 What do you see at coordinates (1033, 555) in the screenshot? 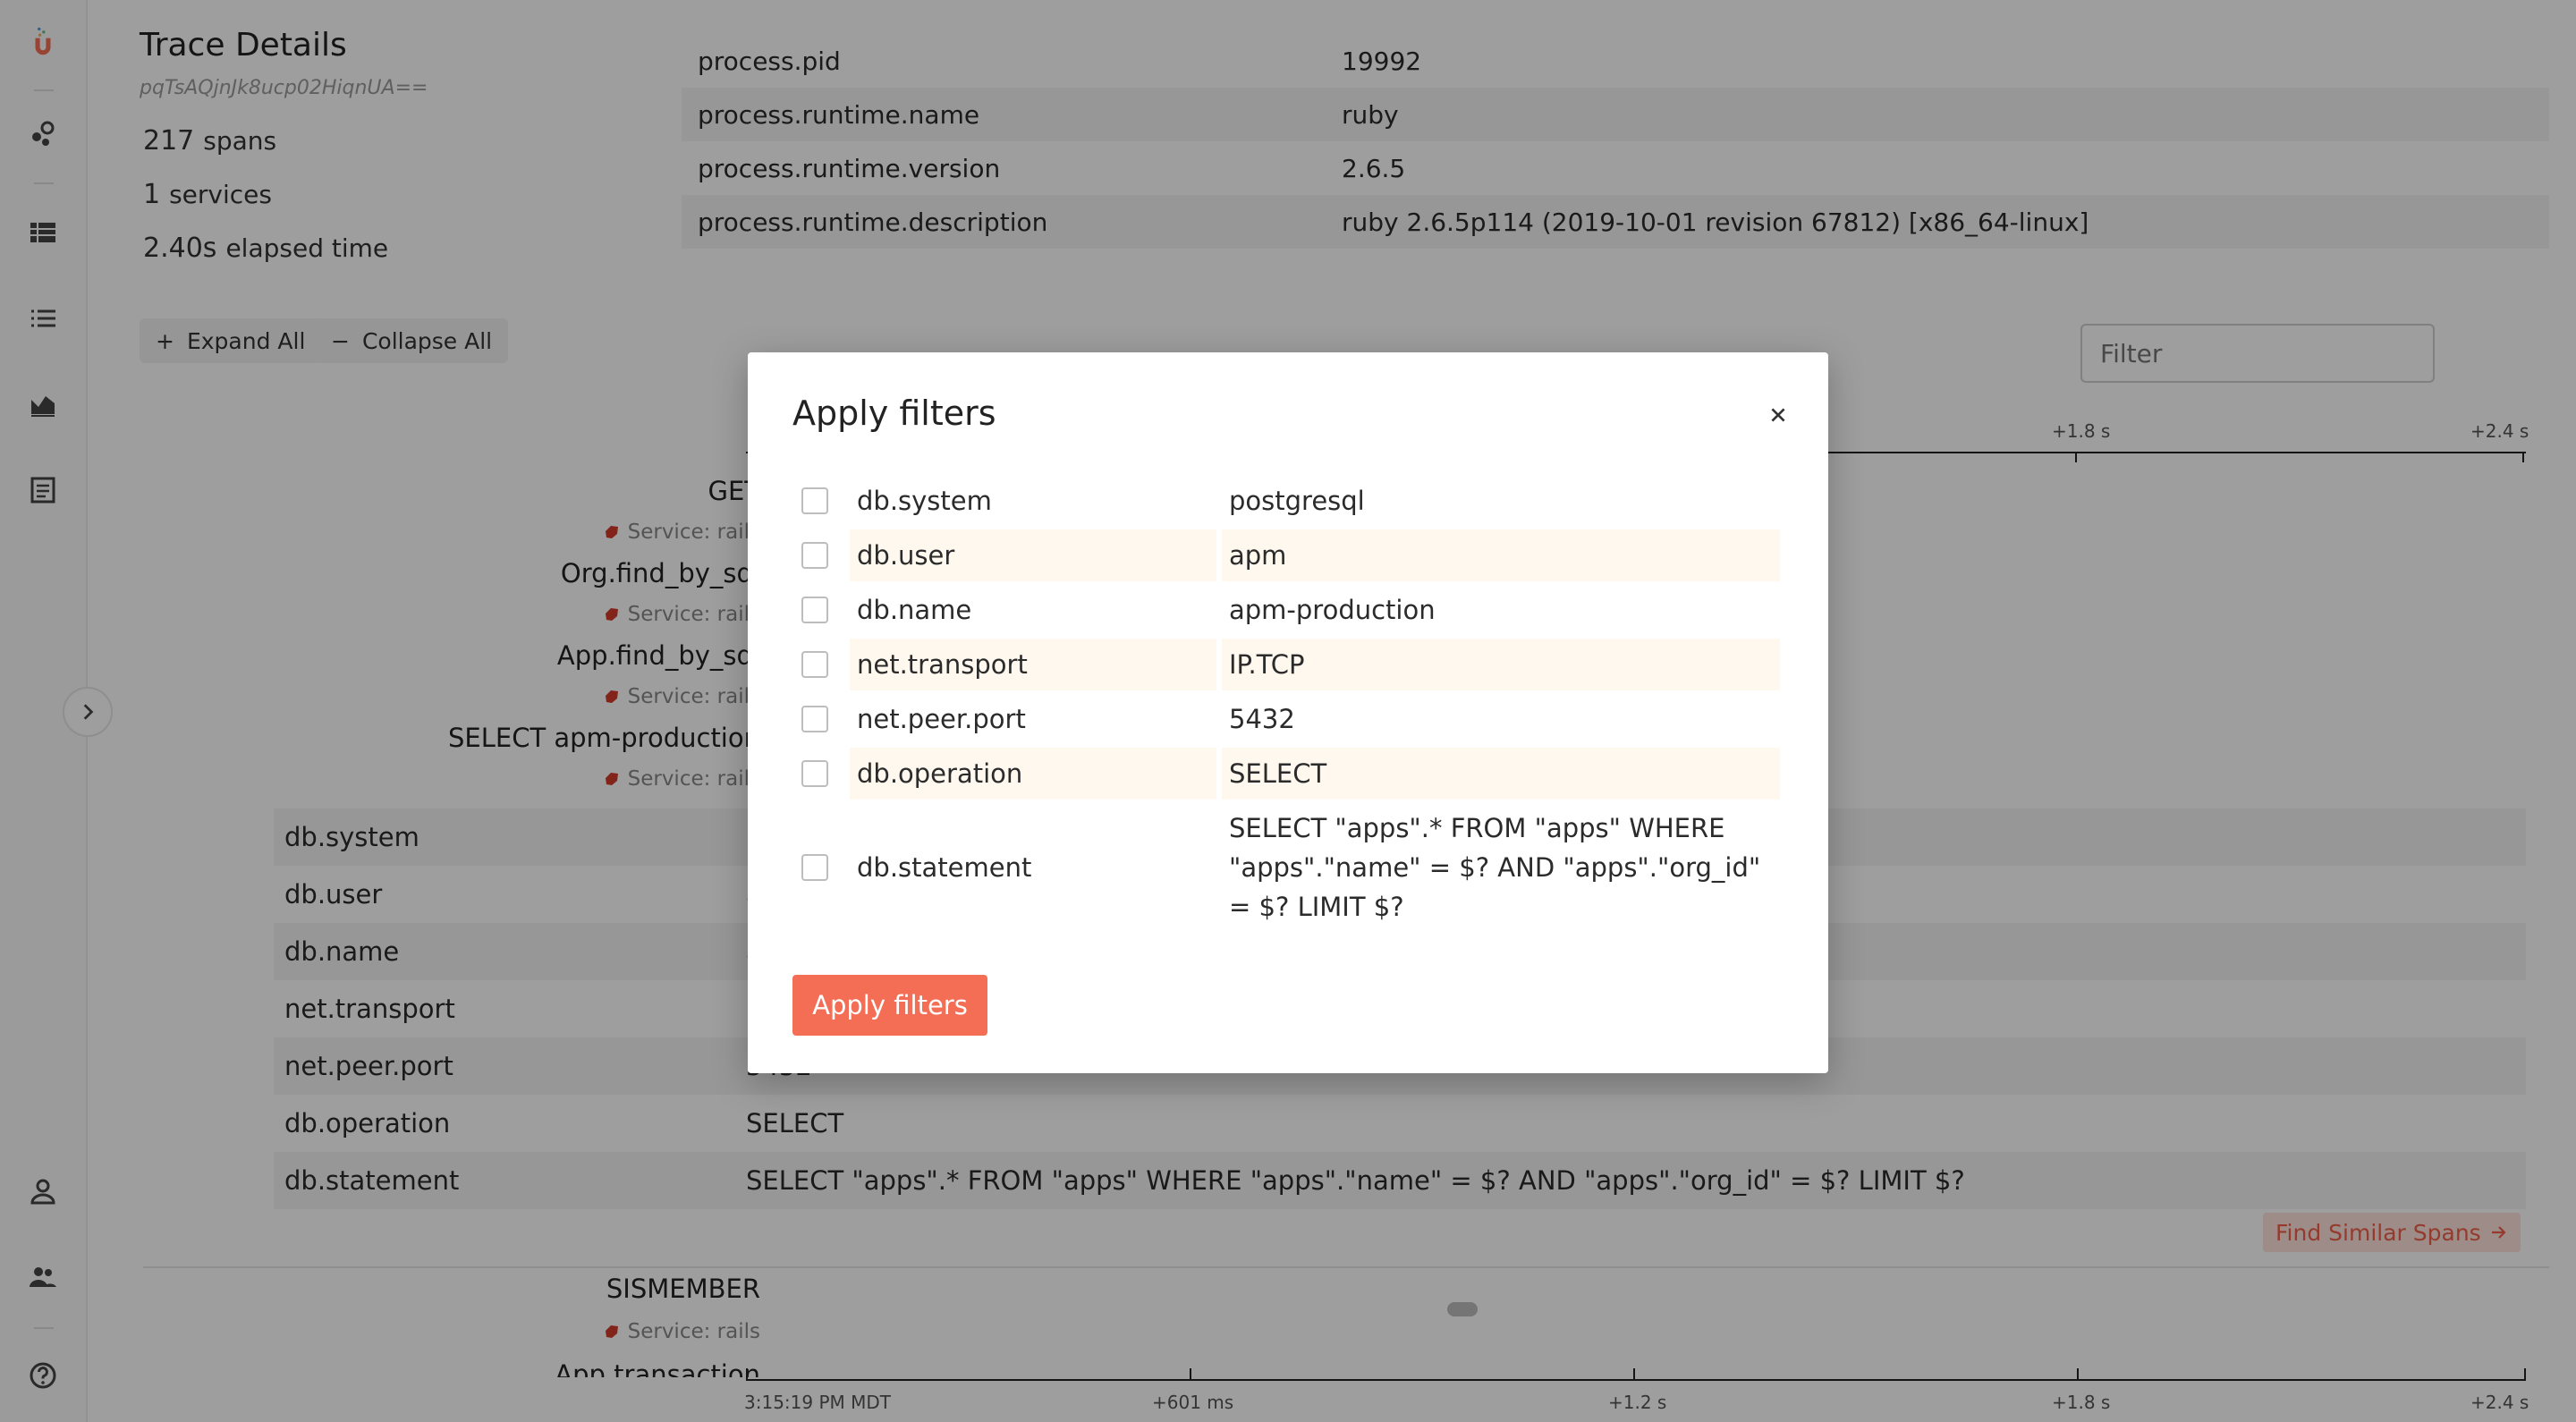
I see `filter-key: db.user` at bounding box center [1033, 555].